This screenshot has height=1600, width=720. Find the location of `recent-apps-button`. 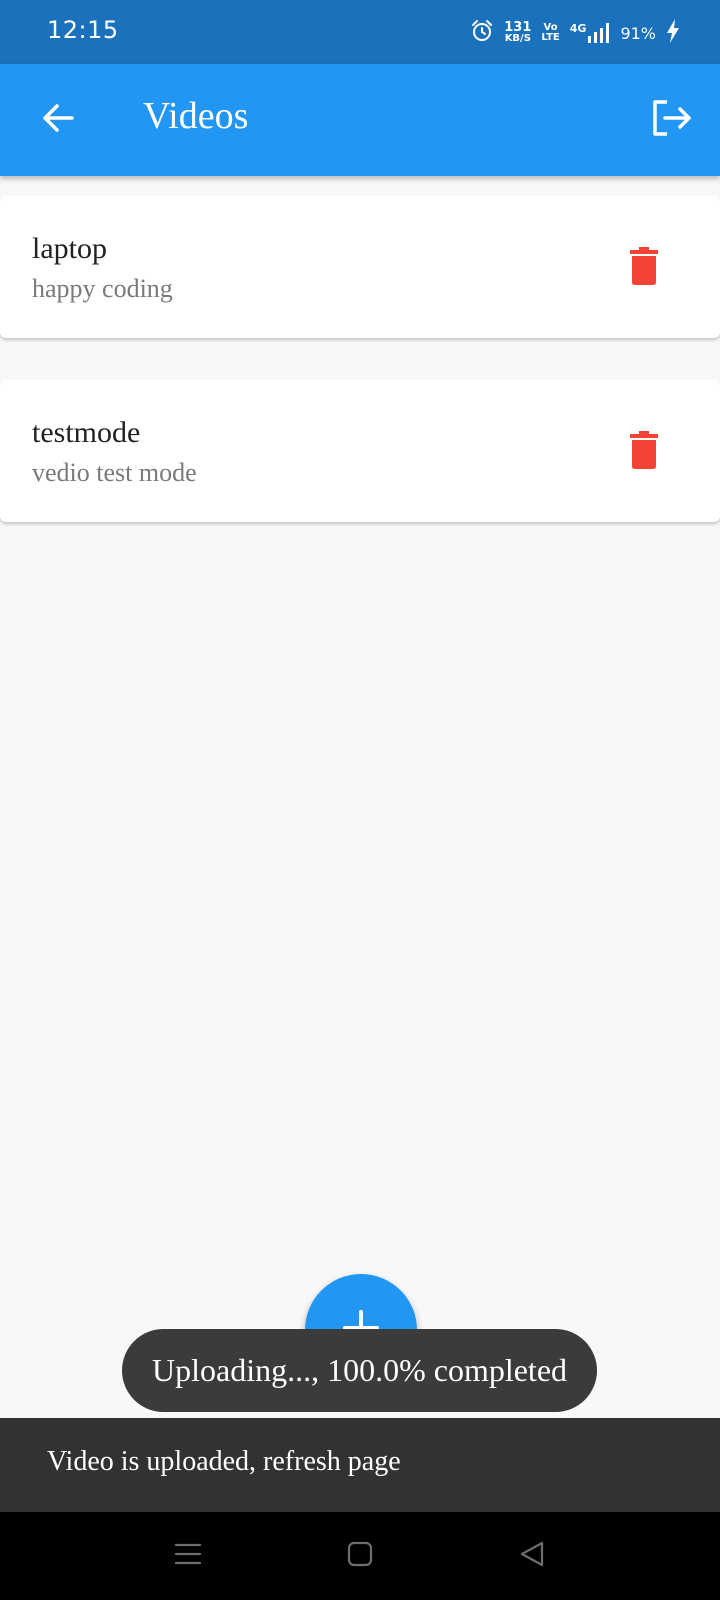

recent-apps-button is located at coordinates (188, 1556).